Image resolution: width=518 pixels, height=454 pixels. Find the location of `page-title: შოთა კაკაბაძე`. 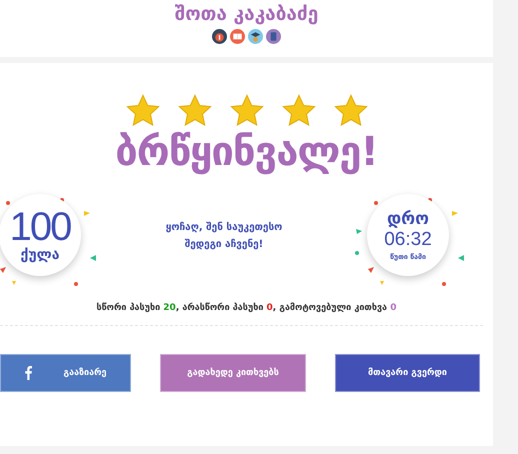

page-title: შოთა კაკაბაძე is located at coordinates (246, 14).